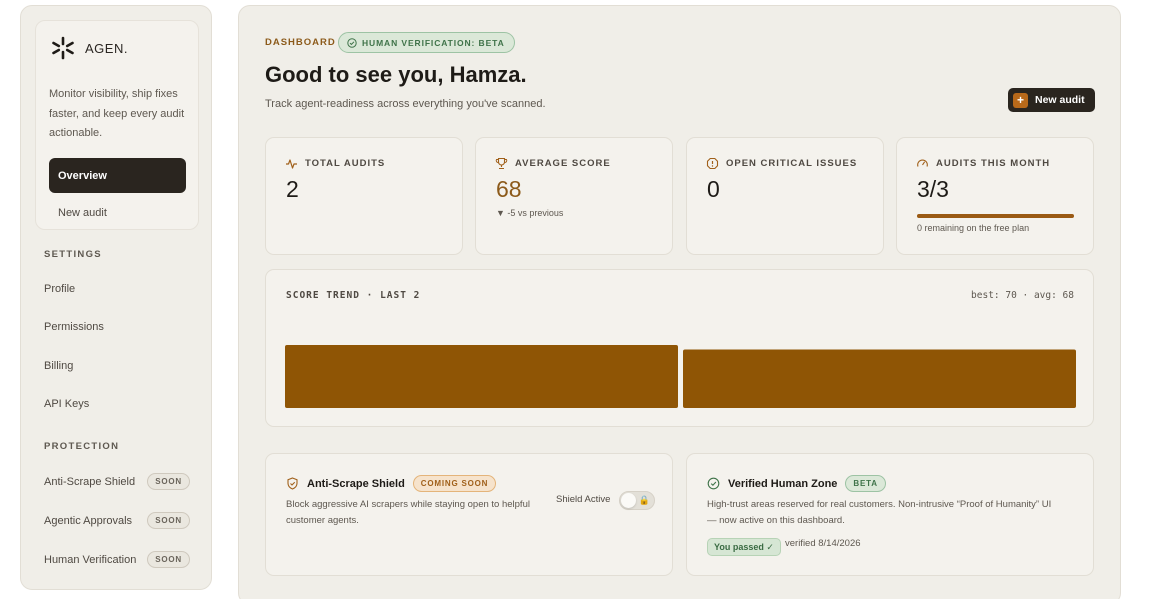 This screenshot has width=1149, height=599. What do you see at coordinates (712, 163) in the screenshot?
I see `alert-icon` at bounding box center [712, 163].